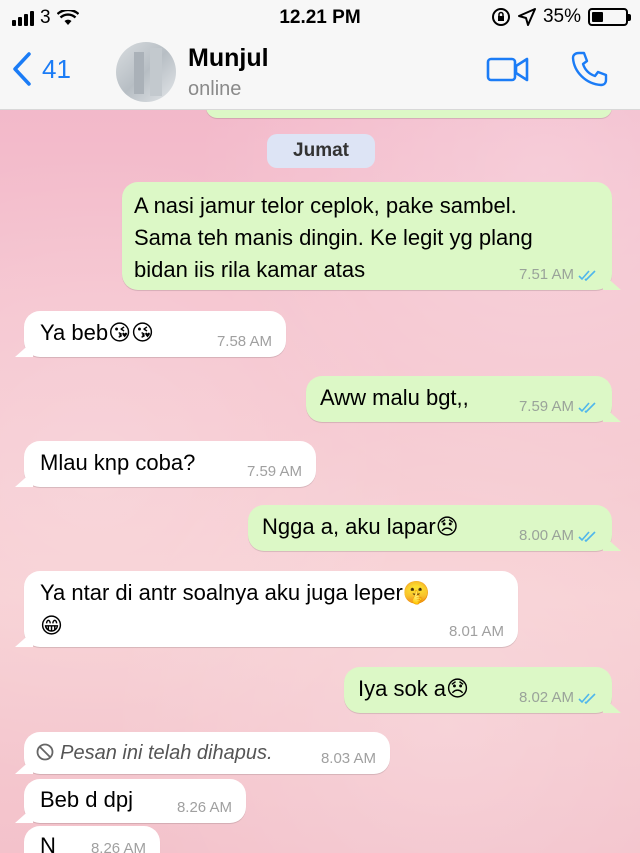 Image resolution: width=640 pixels, height=853 pixels. What do you see at coordinates (402, 688) in the screenshot?
I see `message-text: Iya sok a` at bounding box center [402, 688].